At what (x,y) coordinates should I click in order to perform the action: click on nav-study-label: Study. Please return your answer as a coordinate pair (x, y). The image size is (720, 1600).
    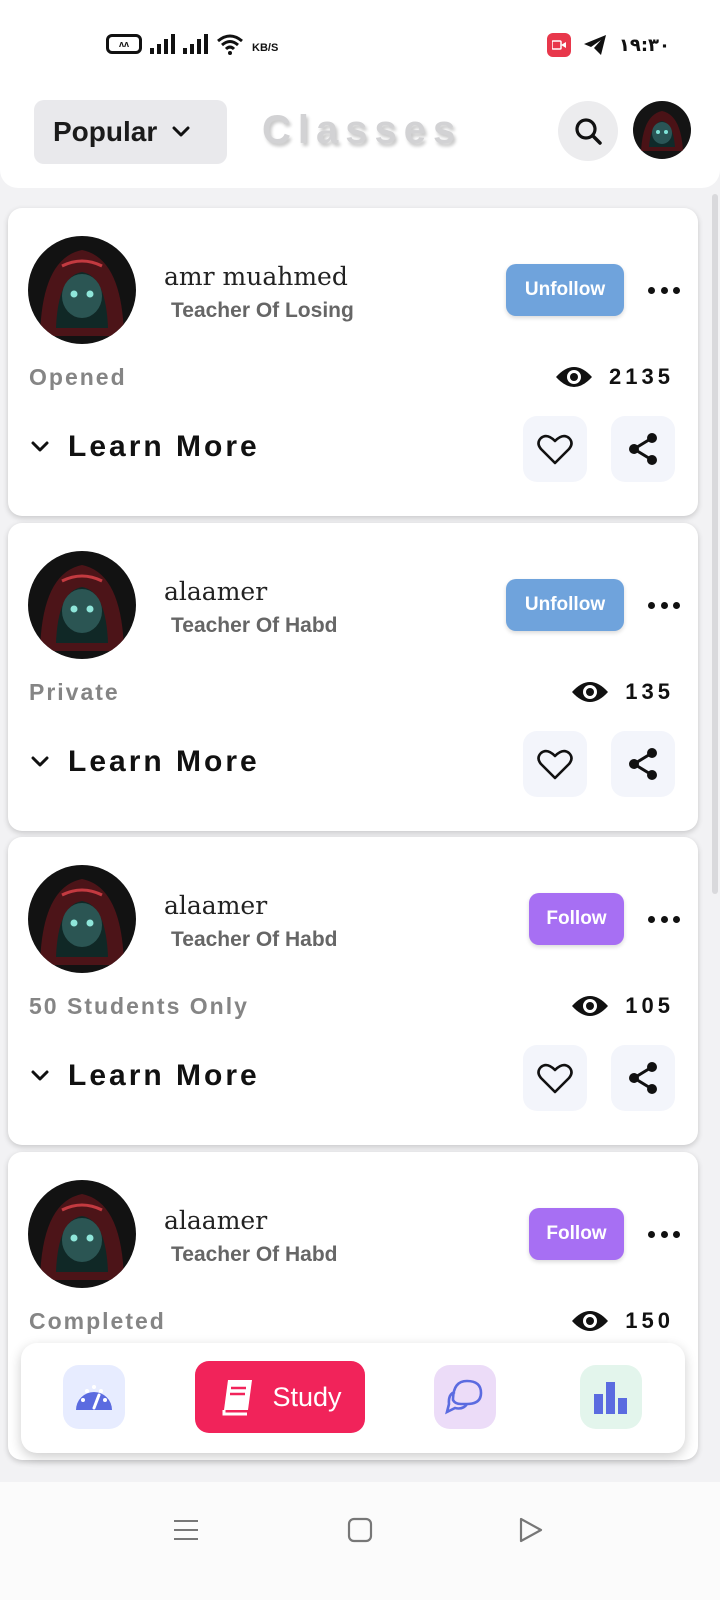
    Looking at the image, I should click on (307, 1396).